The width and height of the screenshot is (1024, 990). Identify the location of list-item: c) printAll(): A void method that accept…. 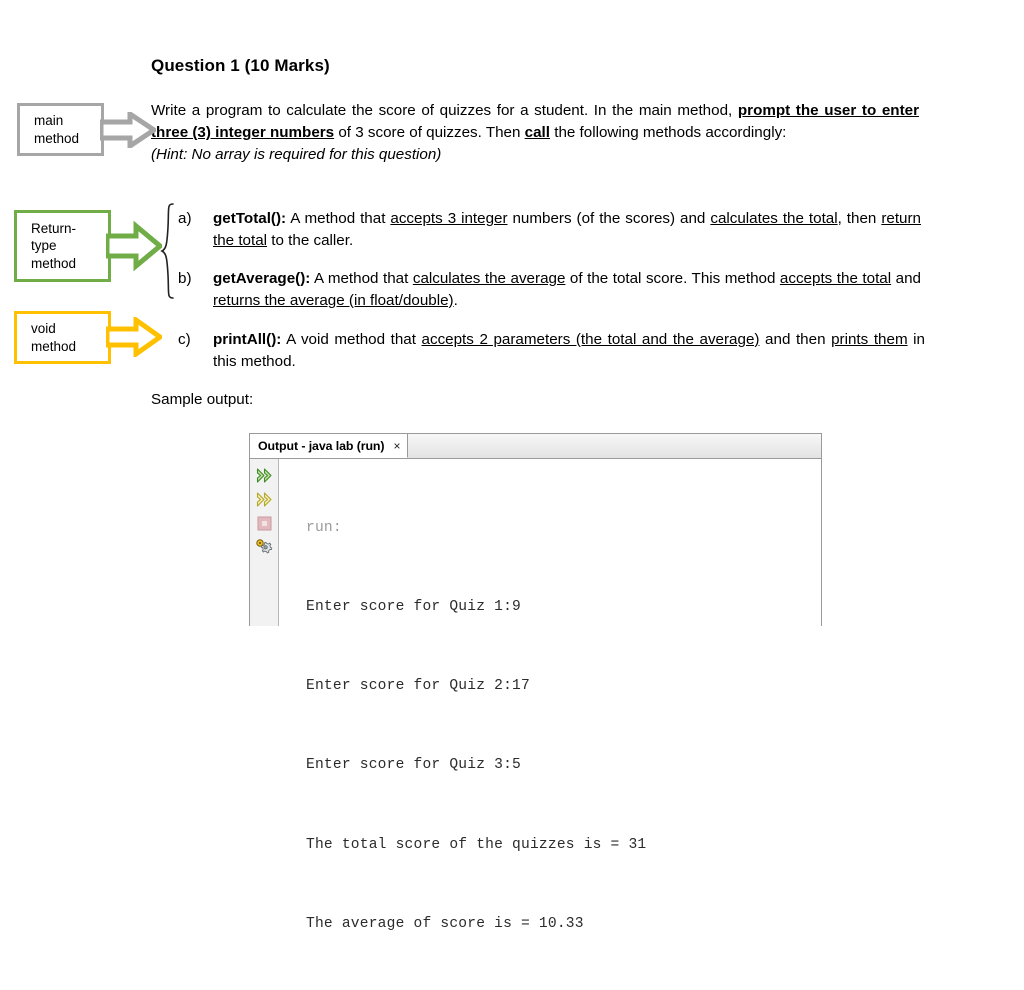
(551, 351).